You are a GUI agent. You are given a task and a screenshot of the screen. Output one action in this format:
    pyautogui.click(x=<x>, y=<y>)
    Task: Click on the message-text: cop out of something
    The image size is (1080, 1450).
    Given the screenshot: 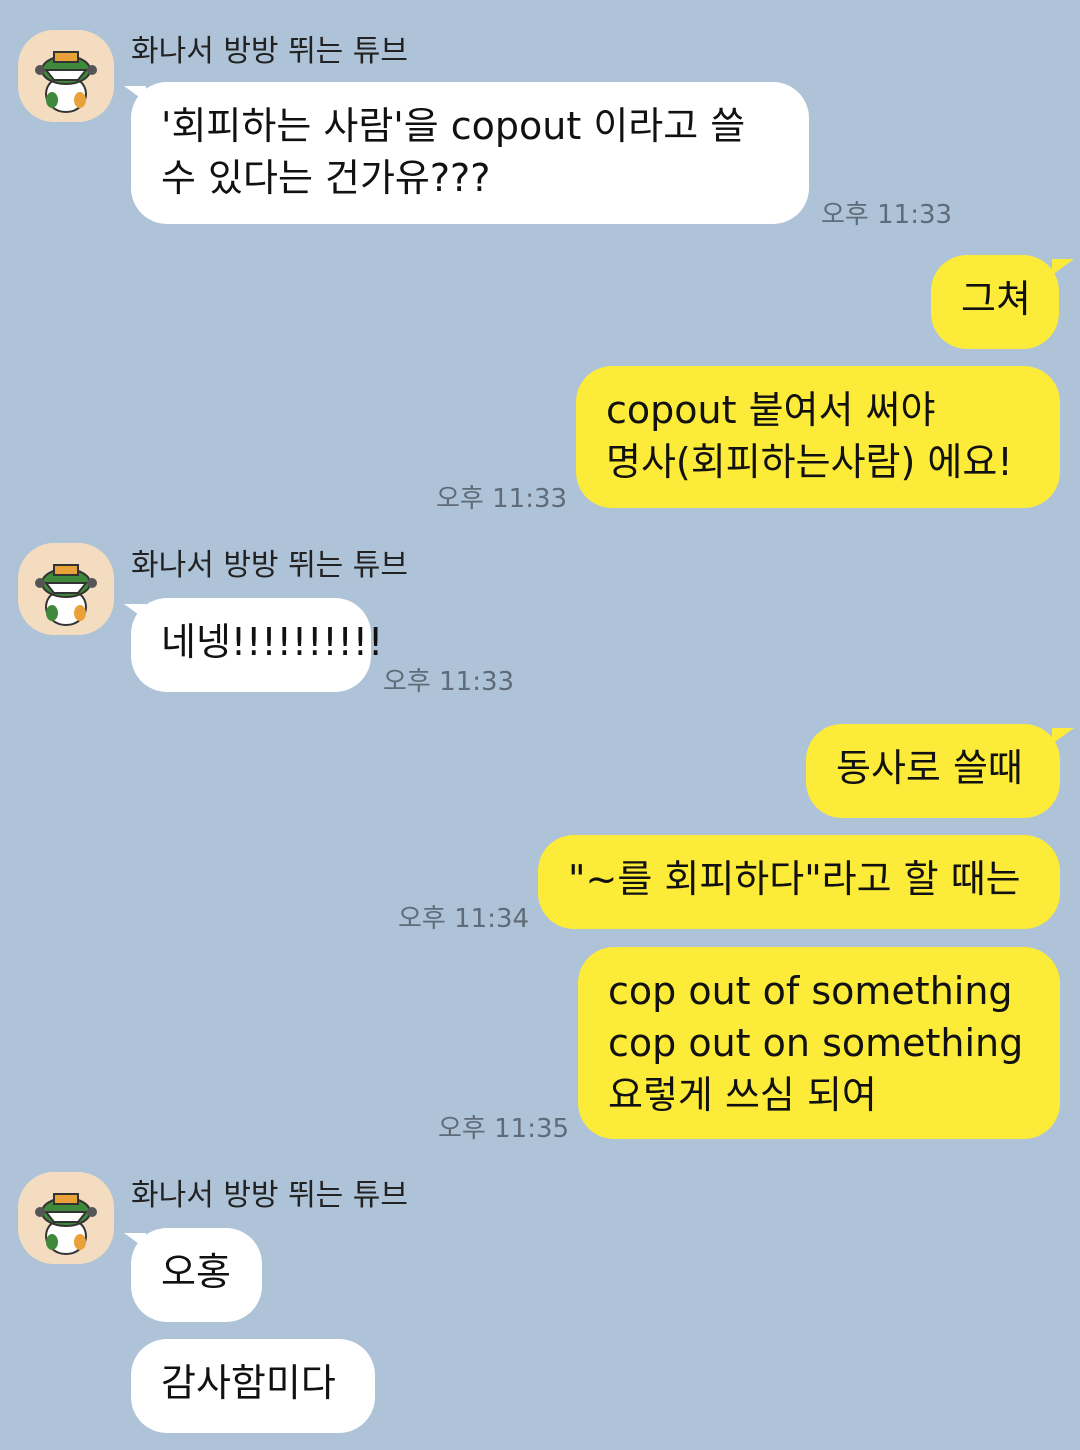 What is the action you would take?
    pyautogui.click(x=810, y=991)
    